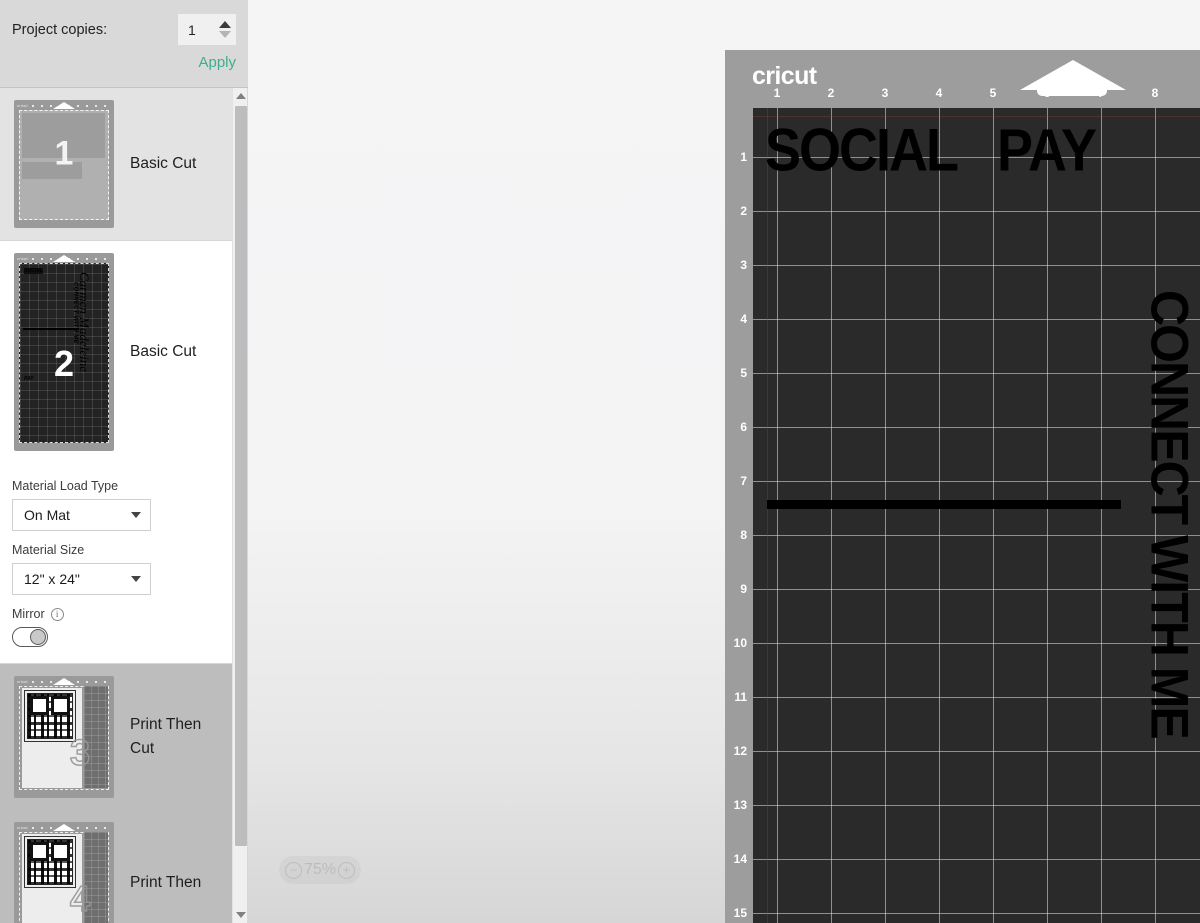  Describe the element at coordinates (166, 736) in the screenshot. I see `mat-label-3: Print Then Cut` at that location.